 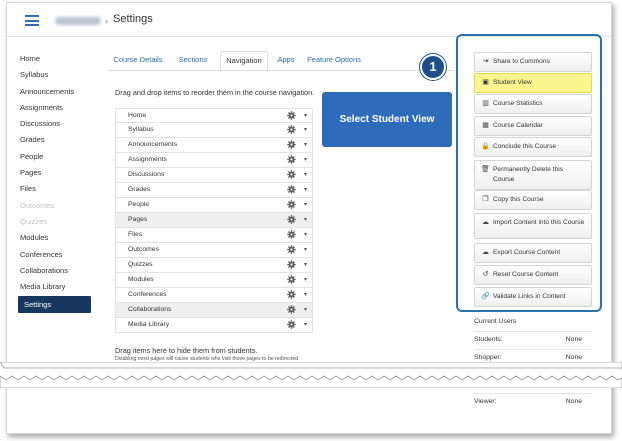 What do you see at coordinates (55, 59) in the screenshot?
I see `sidebar-item-home: Home` at bounding box center [55, 59].